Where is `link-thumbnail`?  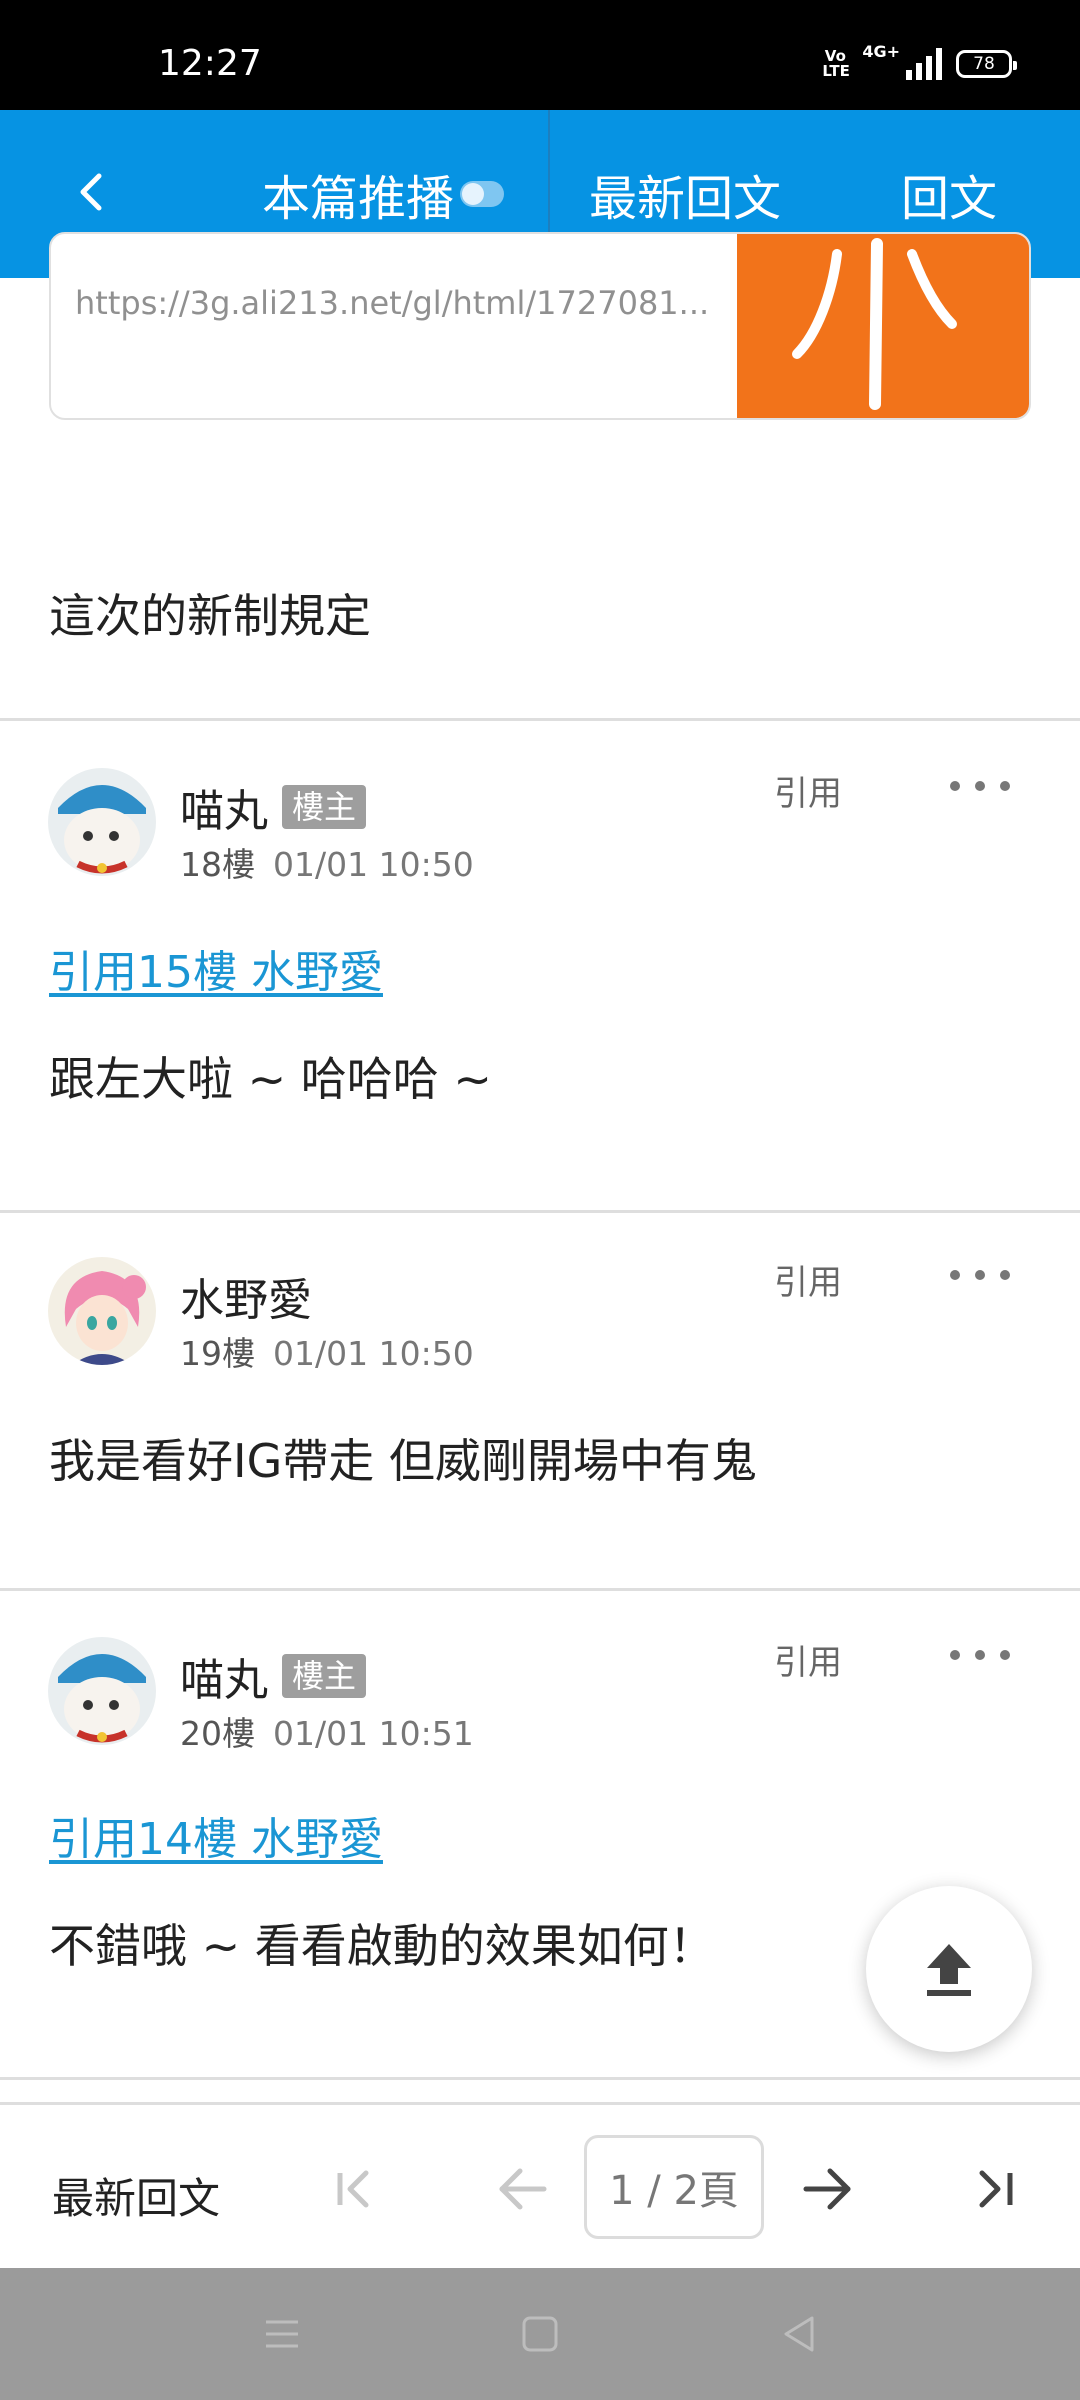 link-thumbnail is located at coordinates (883, 326).